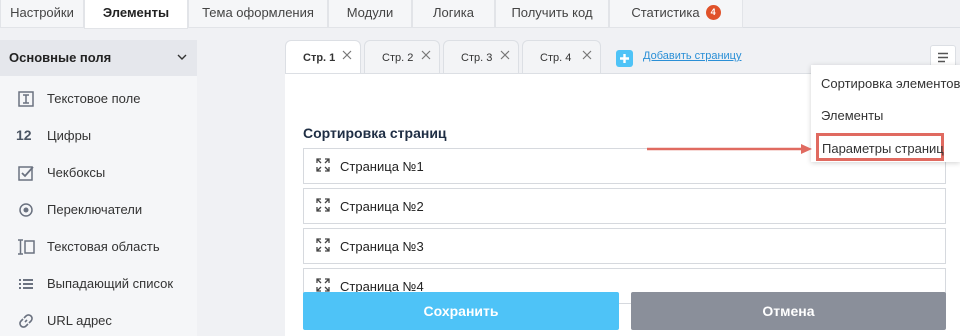 The image size is (960, 336). Describe the element at coordinates (375, 133) in the screenshot. I see `section-title: Сортировка страниц` at that location.